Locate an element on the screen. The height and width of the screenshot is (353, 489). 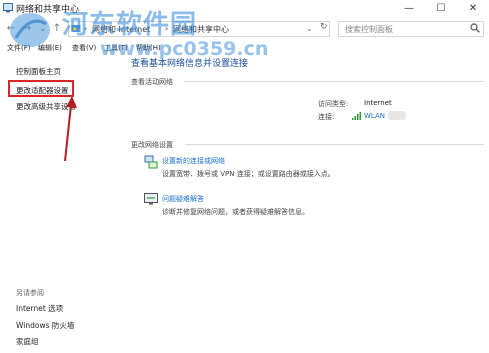
search-input: 搜索控制面板 is located at coordinates (369, 29).